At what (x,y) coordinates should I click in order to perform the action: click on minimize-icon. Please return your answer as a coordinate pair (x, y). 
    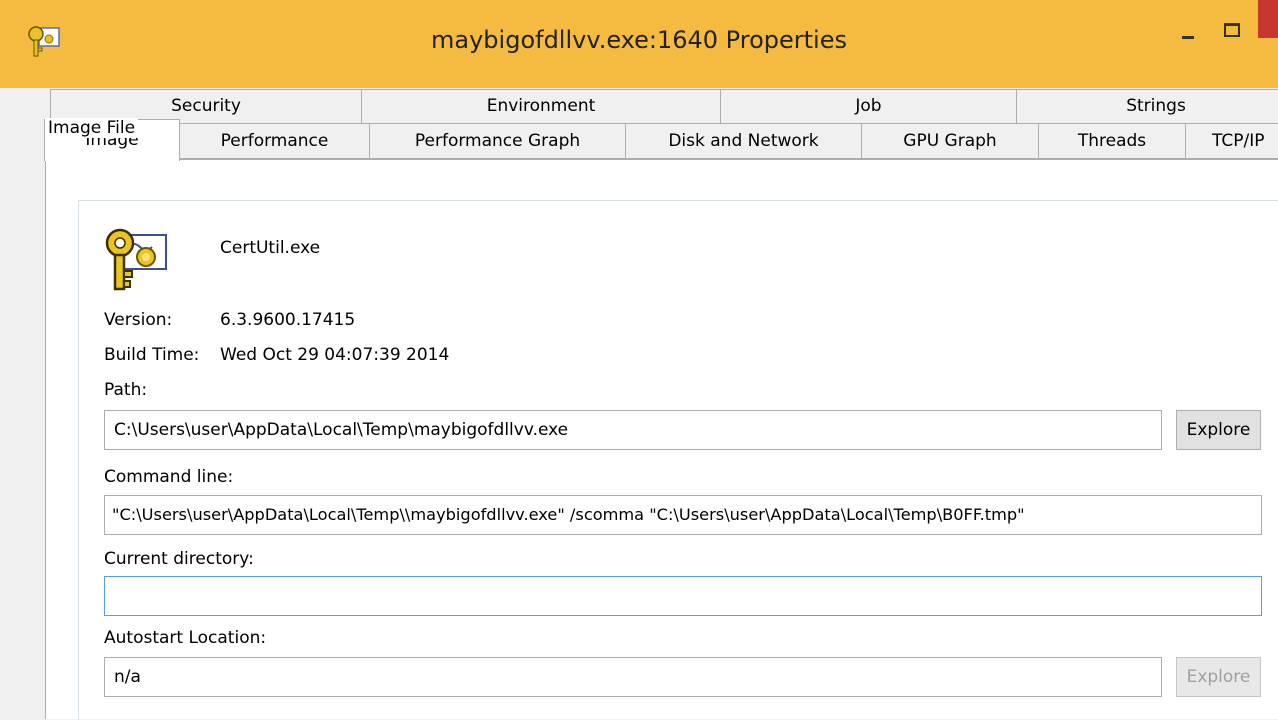
    Looking at the image, I should click on (1188, 37).